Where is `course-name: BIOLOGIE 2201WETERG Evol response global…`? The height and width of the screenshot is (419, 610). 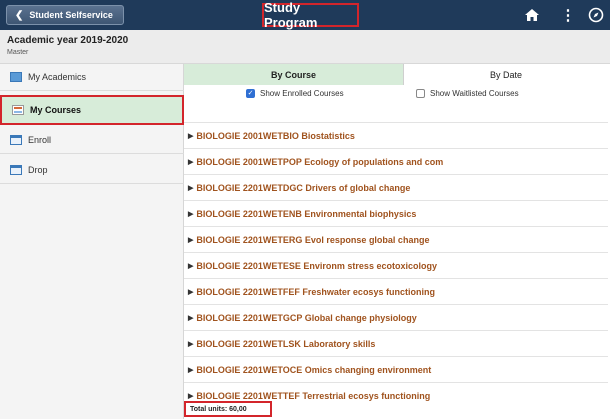
course-name: BIOLOGIE 2201WETERG Evol response global… is located at coordinates (312, 240).